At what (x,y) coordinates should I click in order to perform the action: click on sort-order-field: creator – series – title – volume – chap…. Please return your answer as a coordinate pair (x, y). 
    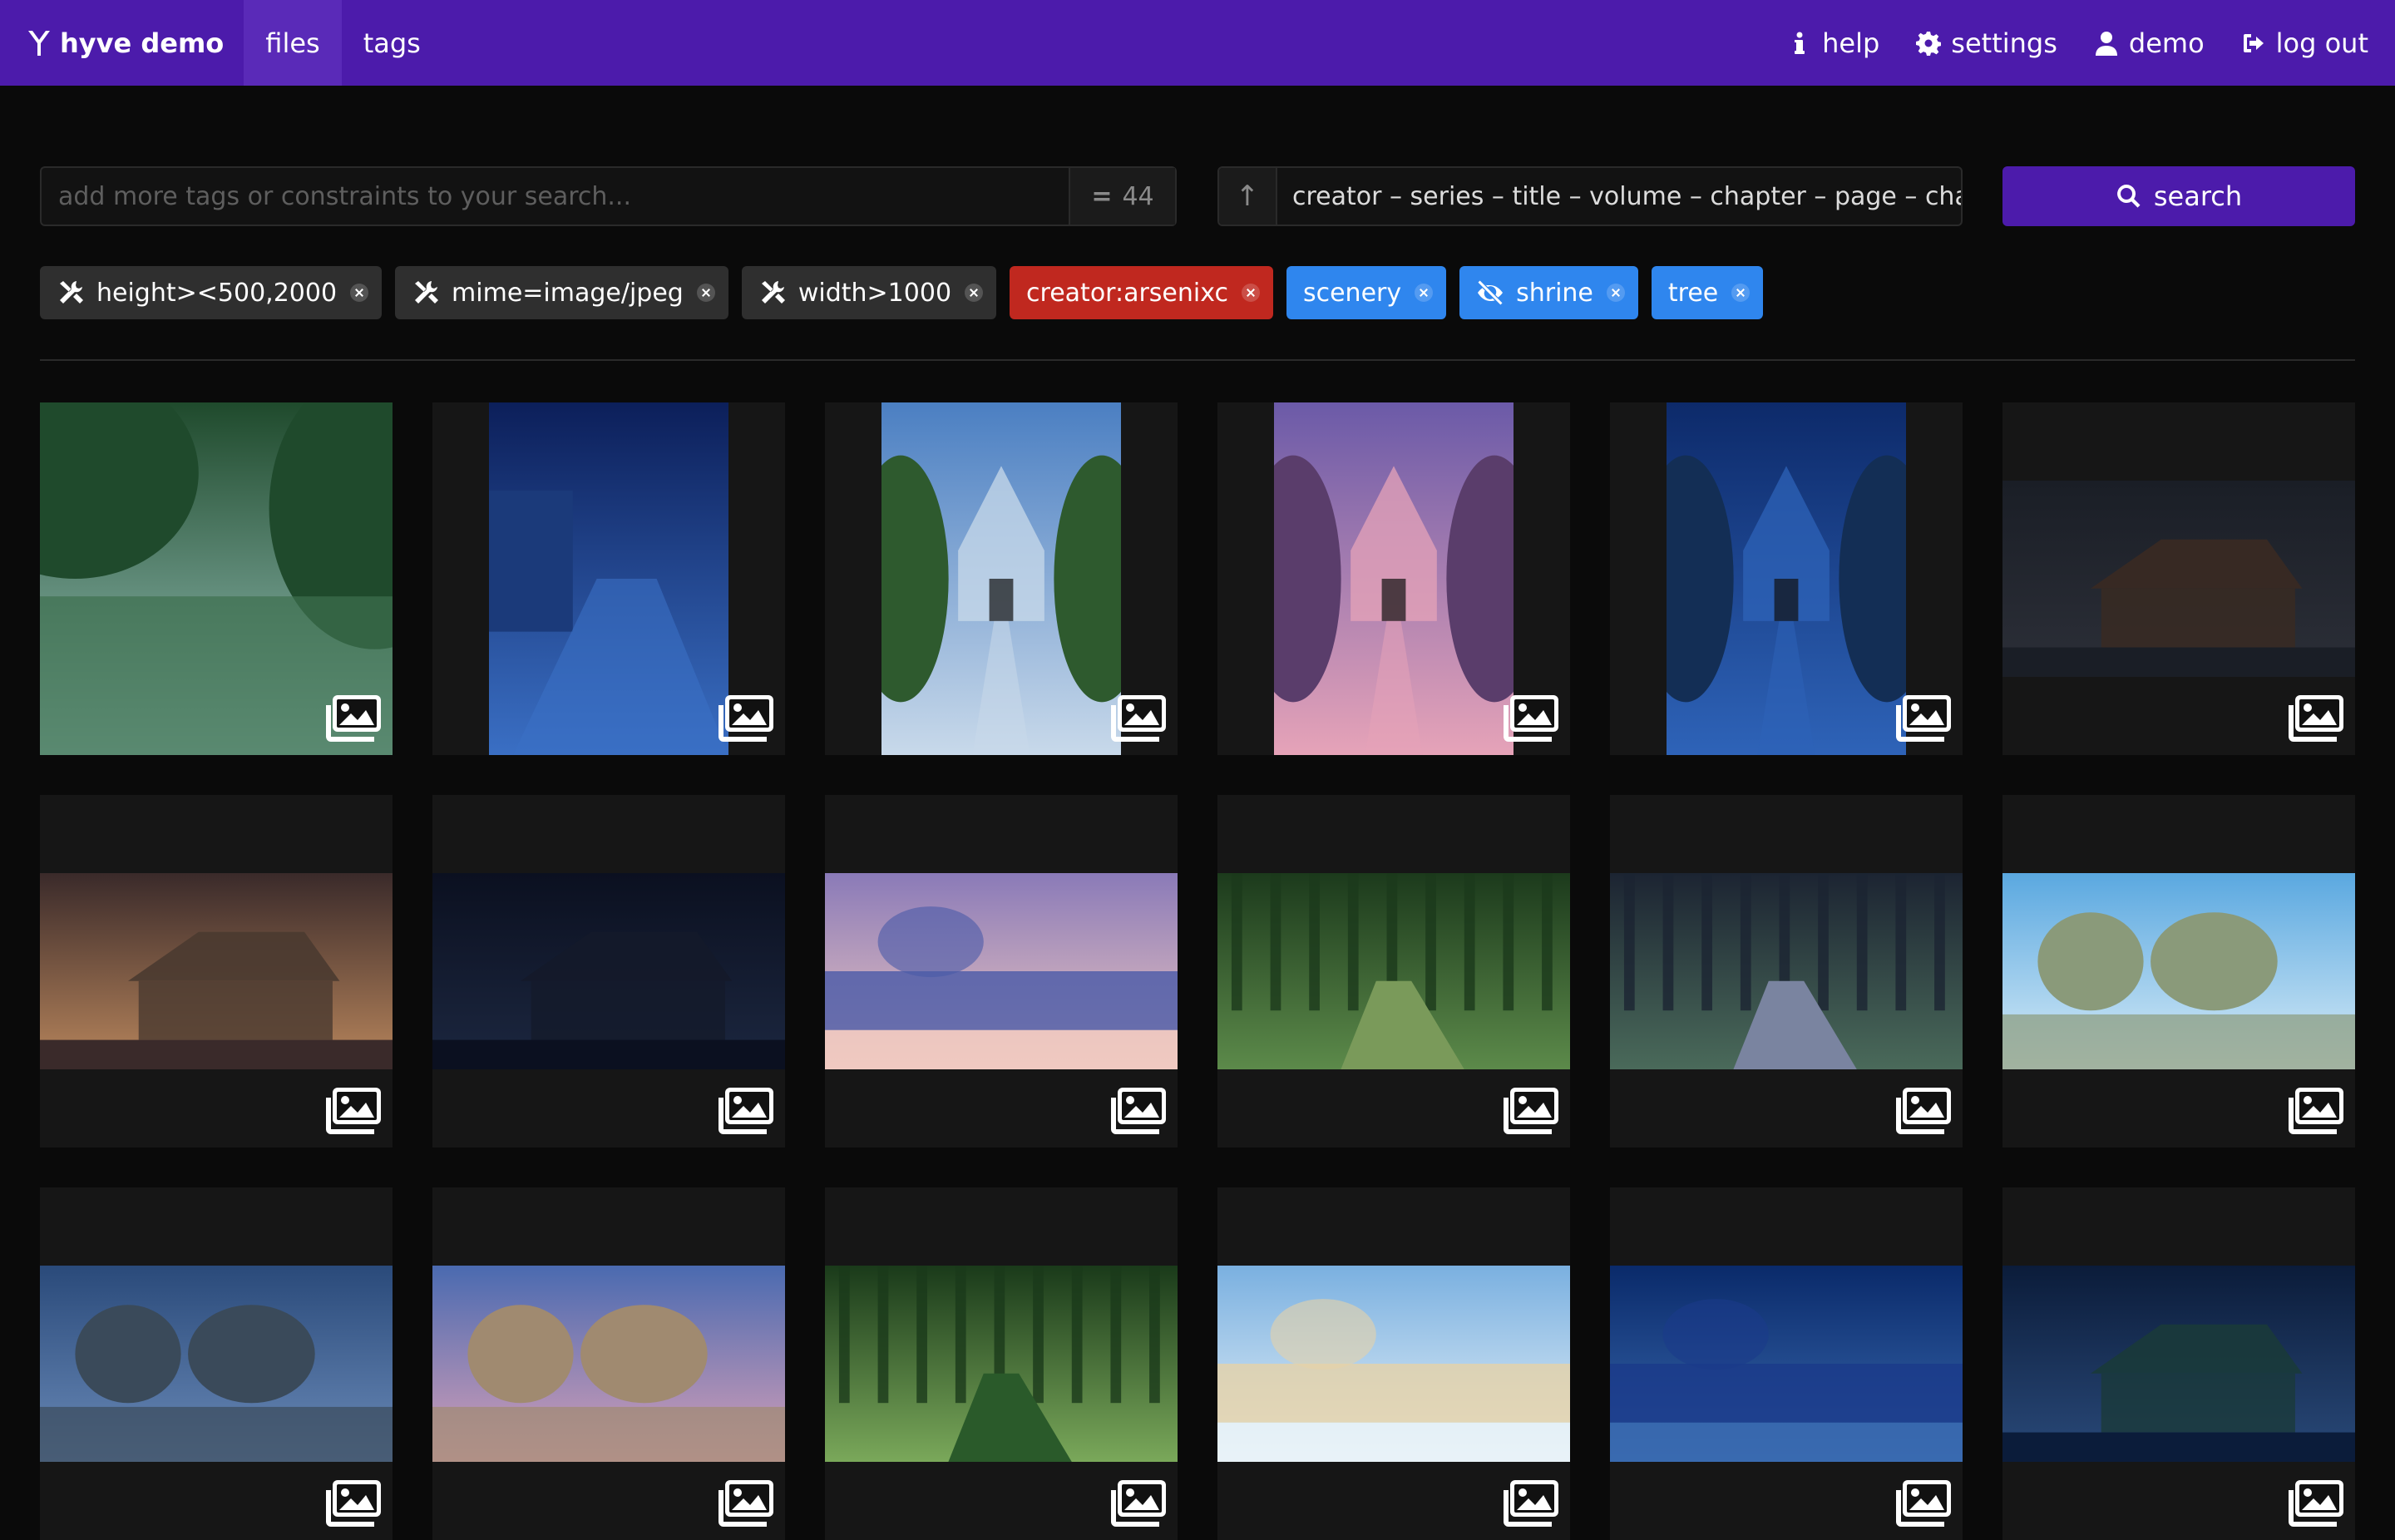
    Looking at the image, I should click on (1619, 196).